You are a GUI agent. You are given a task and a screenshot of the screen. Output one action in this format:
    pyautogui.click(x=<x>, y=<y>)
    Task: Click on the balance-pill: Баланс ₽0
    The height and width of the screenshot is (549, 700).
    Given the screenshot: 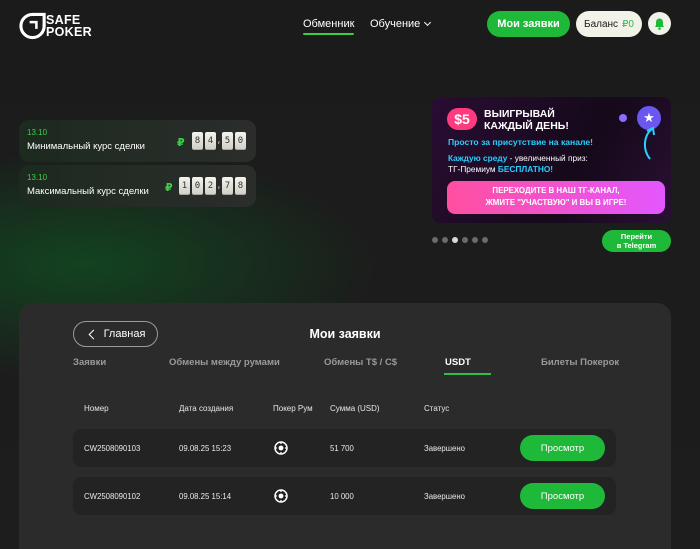 What is the action you would take?
    pyautogui.click(x=609, y=24)
    